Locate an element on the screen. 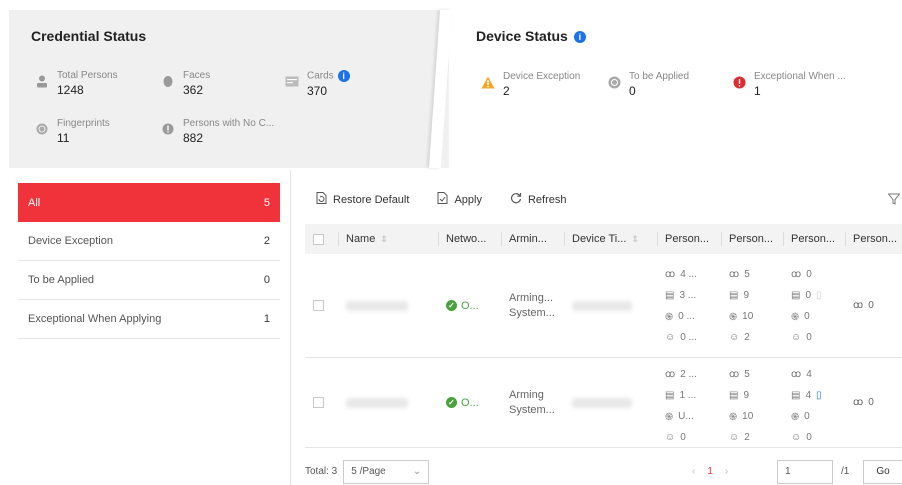  cards-stat: Cards i 370 is located at coordinates (317, 84).